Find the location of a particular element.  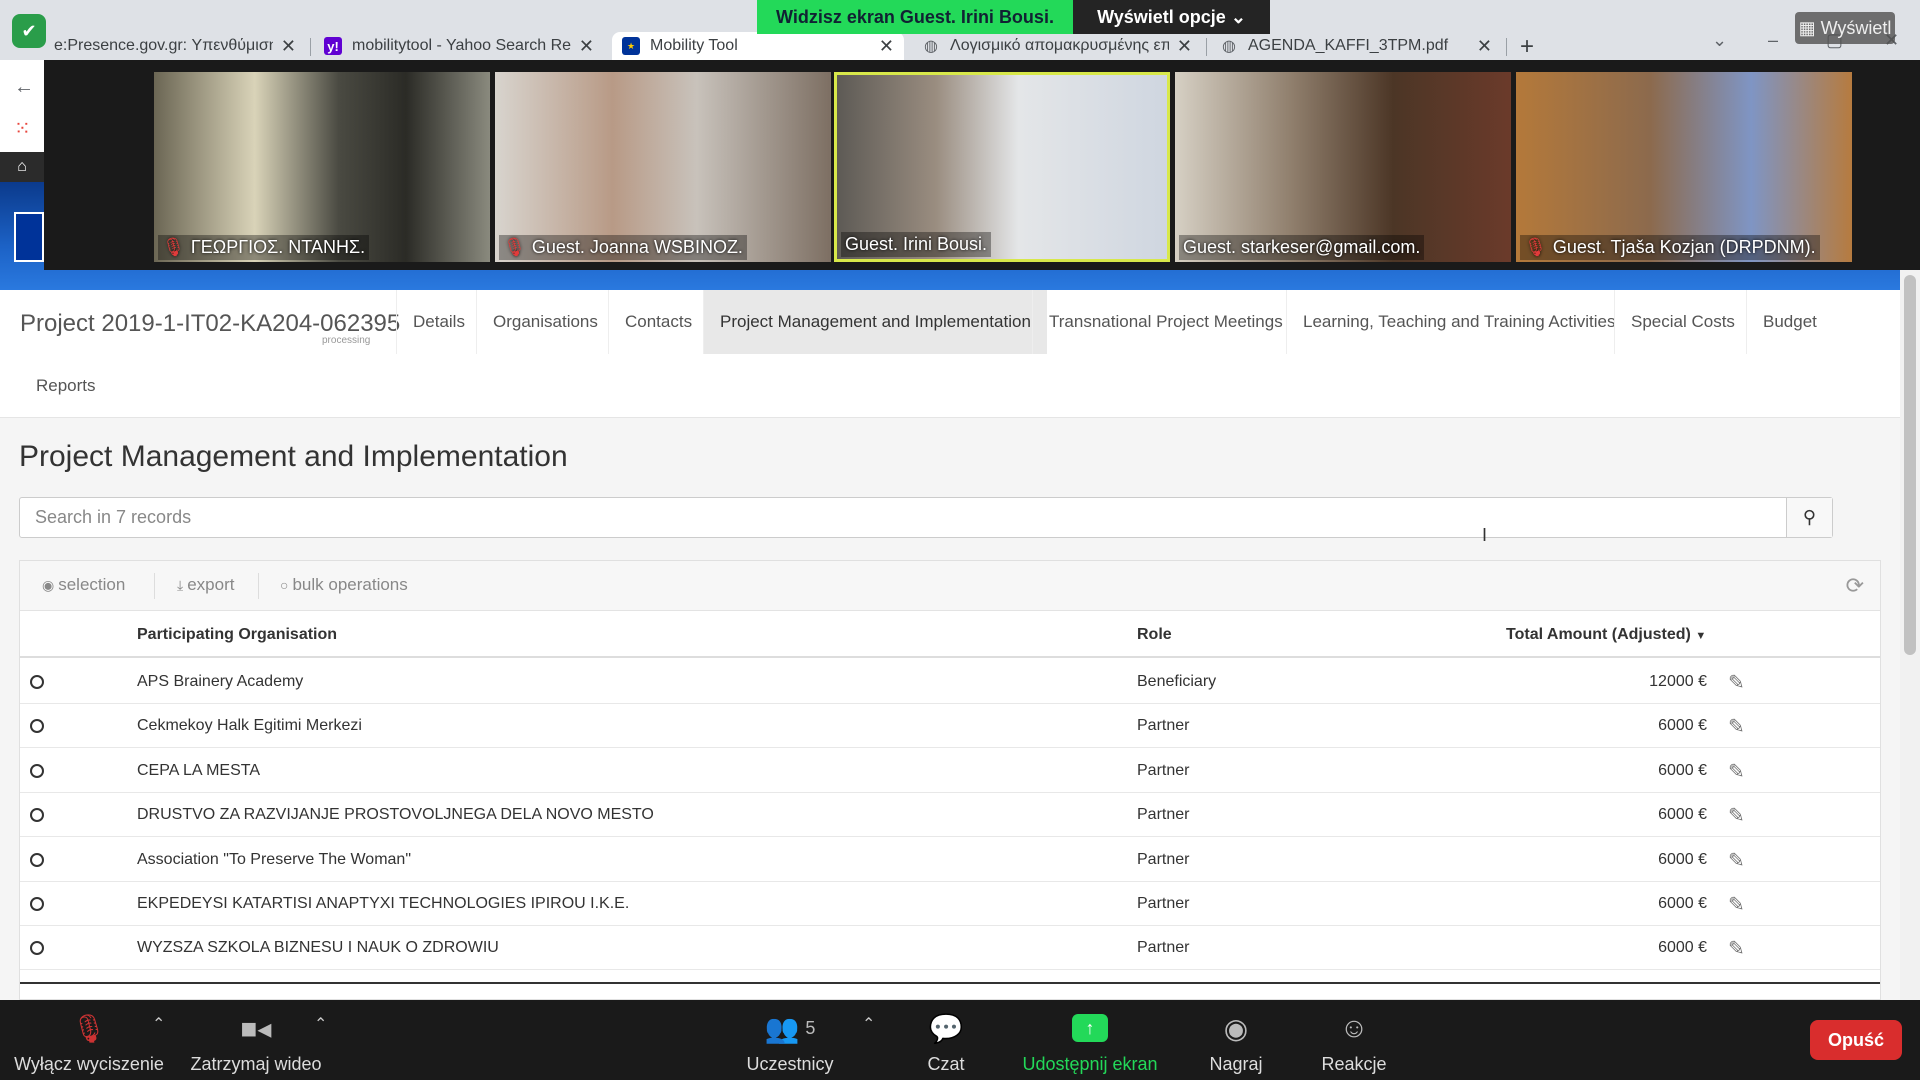

tab-details: Details is located at coordinates (438, 322).